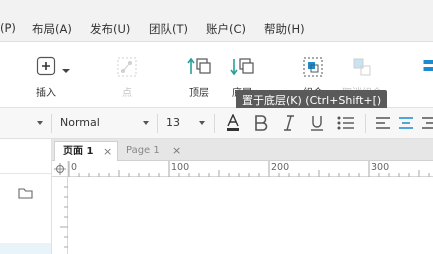 Image resolution: width=433 pixels, height=254 pixels. What do you see at coordinates (284, 29) in the screenshot?
I see `menu-item-help: 帮助(H)` at bounding box center [284, 29].